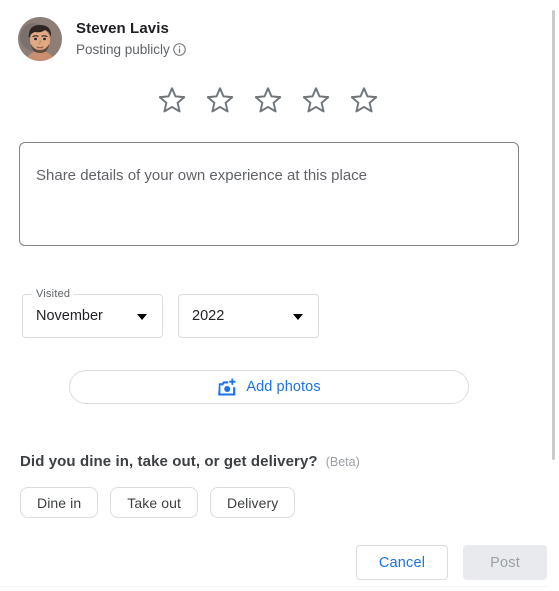 The width and height of the screenshot is (559, 591). I want to click on star-rating, so click(268, 100).